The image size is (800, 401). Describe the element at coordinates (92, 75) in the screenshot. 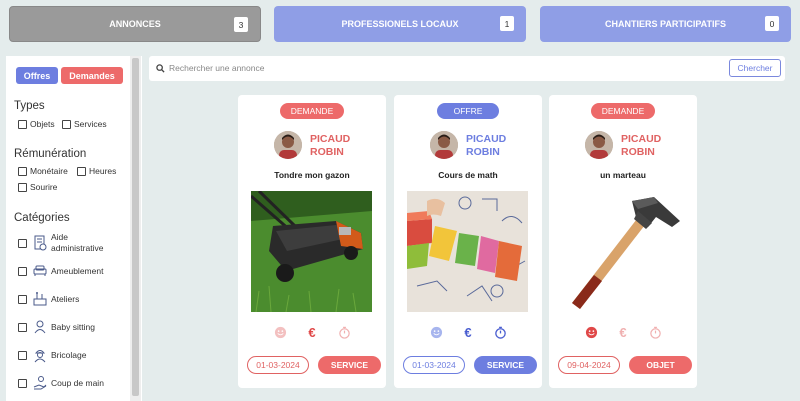

I see `demandes-filter-button: Demandes` at that location.